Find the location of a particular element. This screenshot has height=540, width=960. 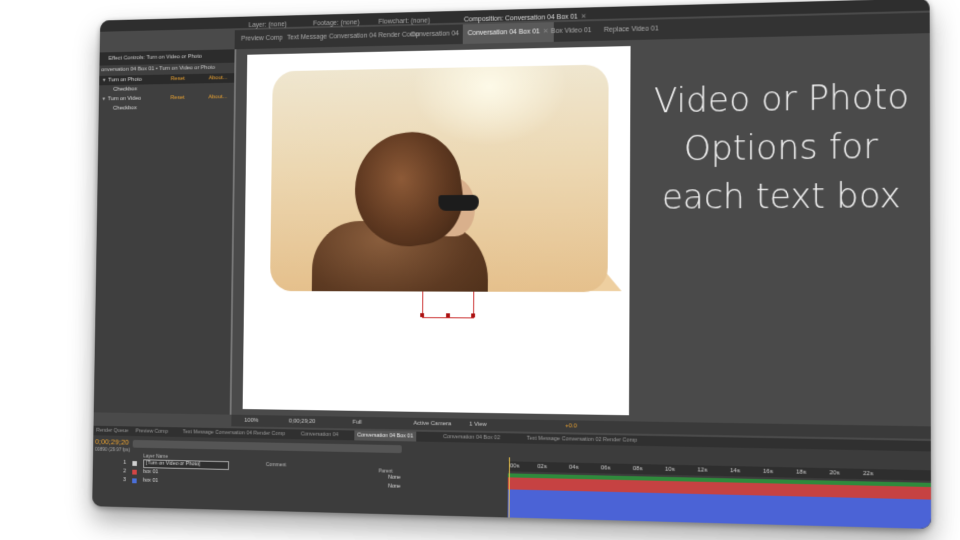

tab-label: Replace Video 01 is located at coordinates (631, 29).